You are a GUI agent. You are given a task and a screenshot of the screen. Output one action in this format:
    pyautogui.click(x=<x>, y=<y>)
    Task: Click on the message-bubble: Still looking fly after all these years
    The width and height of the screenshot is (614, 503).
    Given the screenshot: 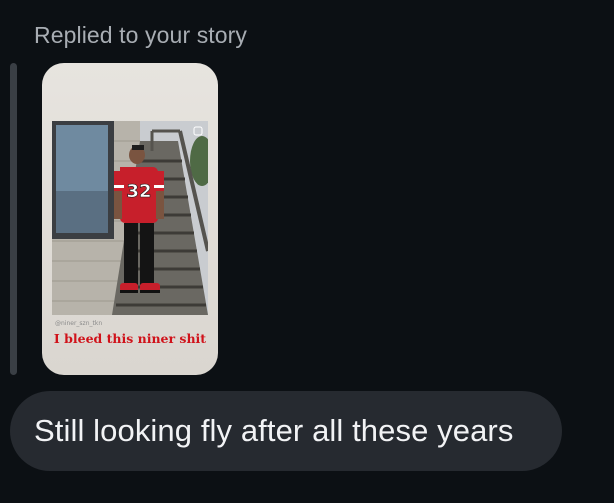 What is the action you would take?
    pyautogui.click(x=286, y=431)
    